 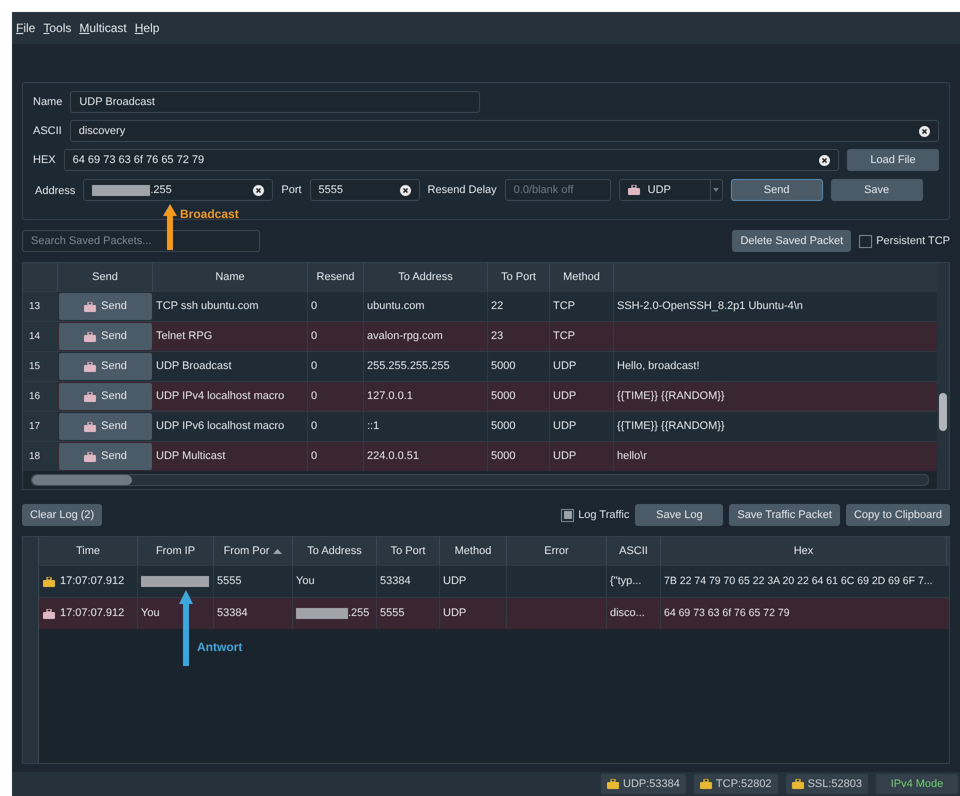 What do you see at coordinates (219, 647) in the screenshot?
I see `annotation-label: Antwort` at bounding box center [219, 647].